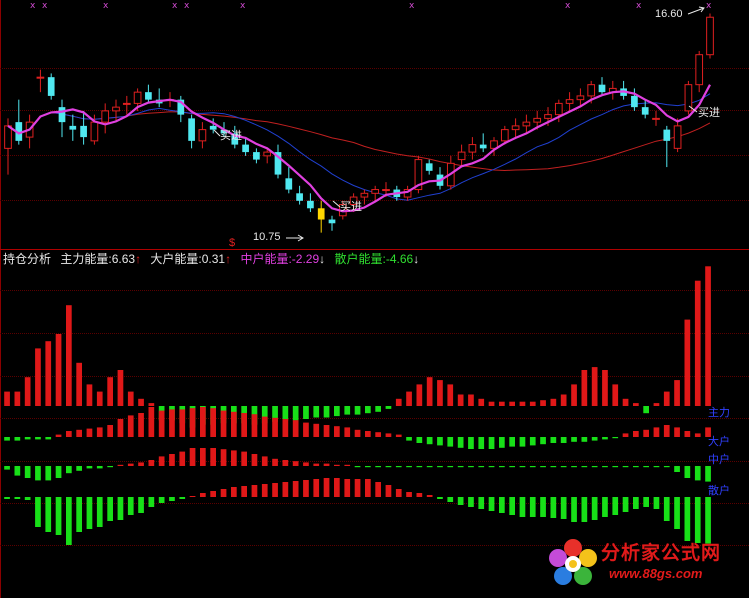 Image resolution: width=749 pixels, height=598 pixels. Describe the element at coordinates (709, 113) in the screenshot. I see `buy-label: 买进` at that location.